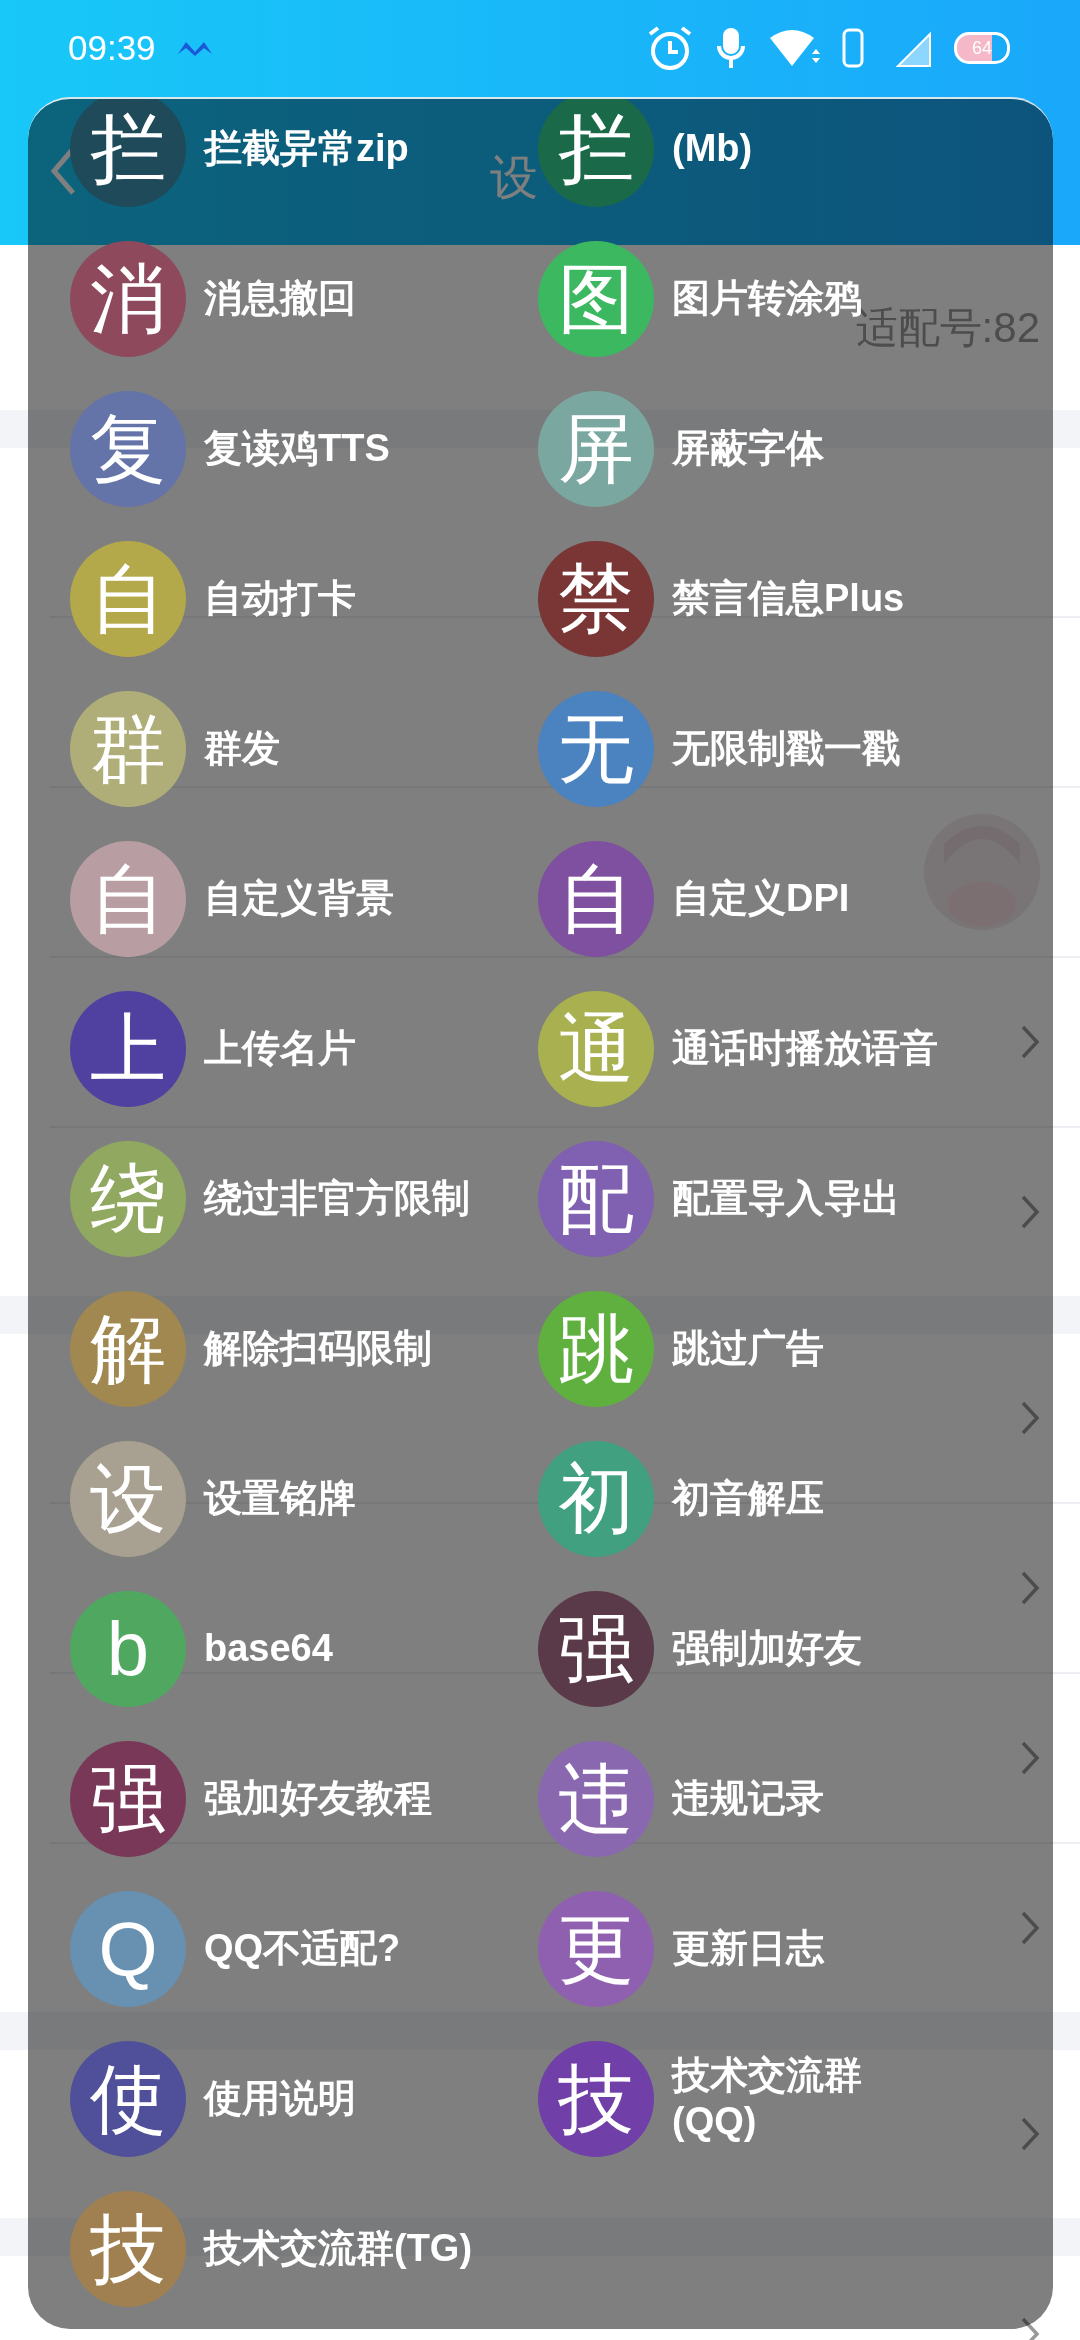  I want to click on feature-label: 自定义DPI, so click(761, 899).